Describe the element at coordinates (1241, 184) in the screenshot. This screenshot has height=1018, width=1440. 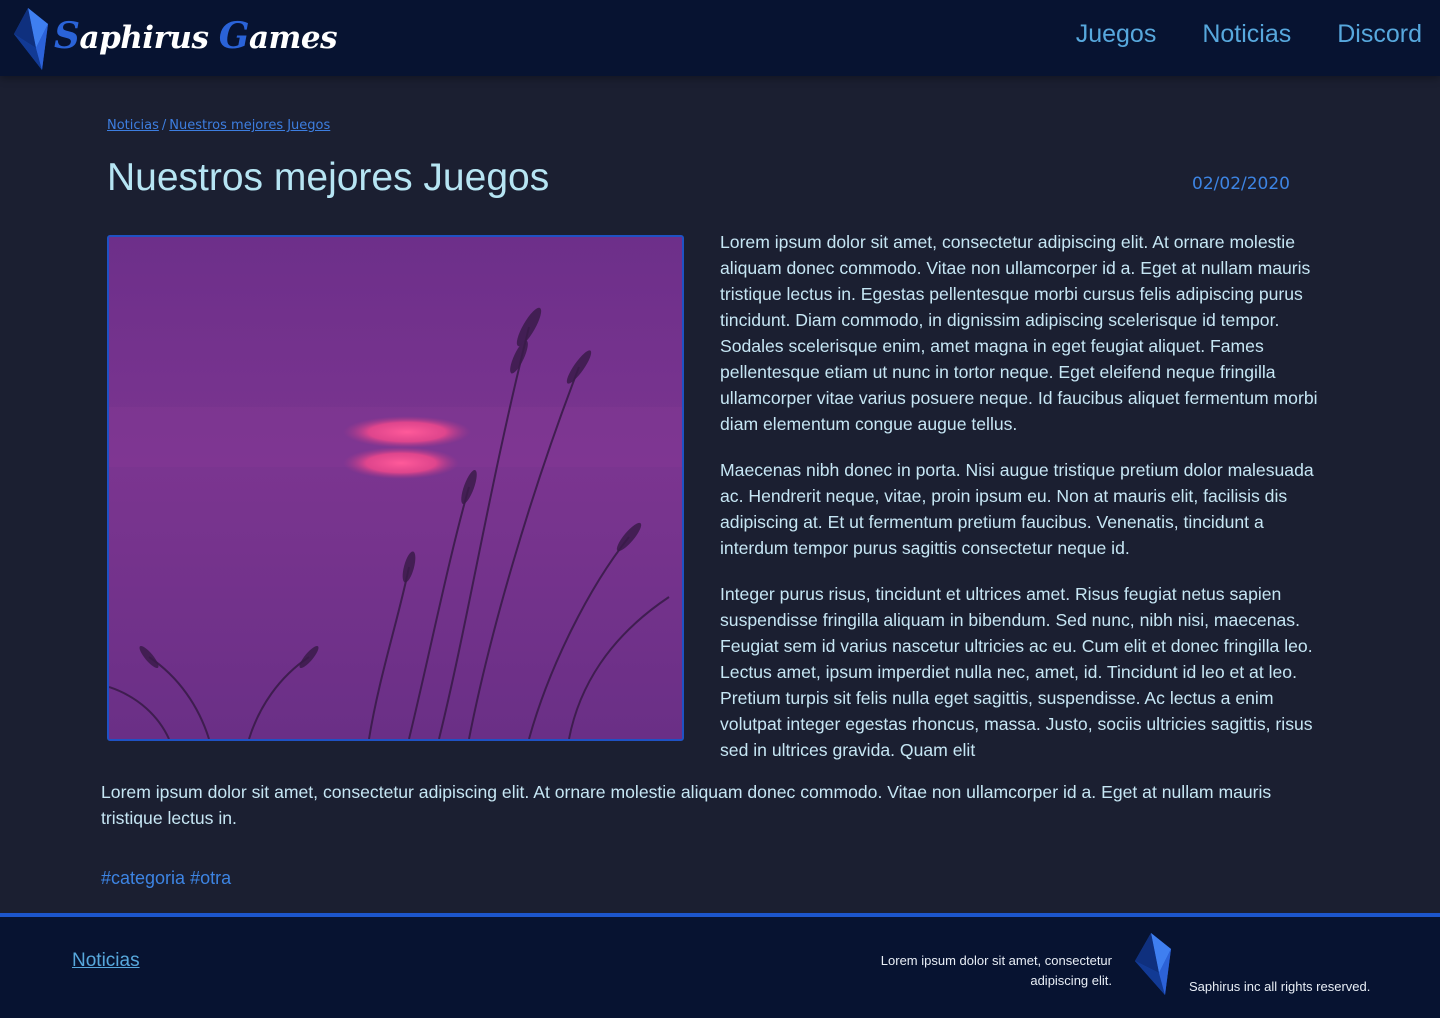
I see `article-date: 02/02/2020` at that location.